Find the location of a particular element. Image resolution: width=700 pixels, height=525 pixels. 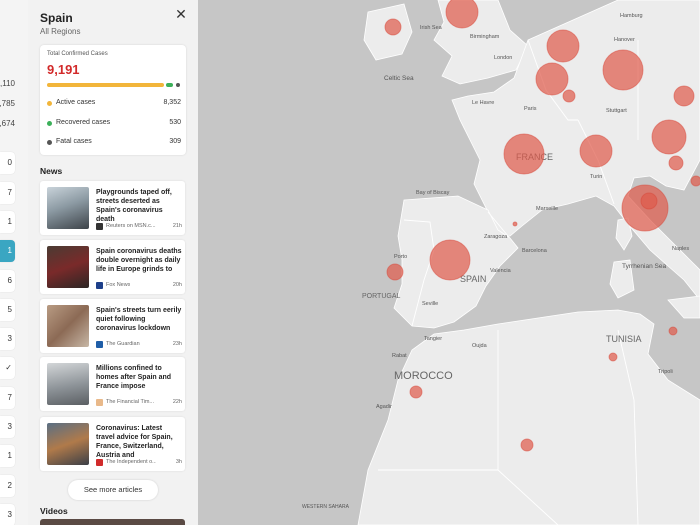

strip-count: ,110 is located at coordinates (7, 83).